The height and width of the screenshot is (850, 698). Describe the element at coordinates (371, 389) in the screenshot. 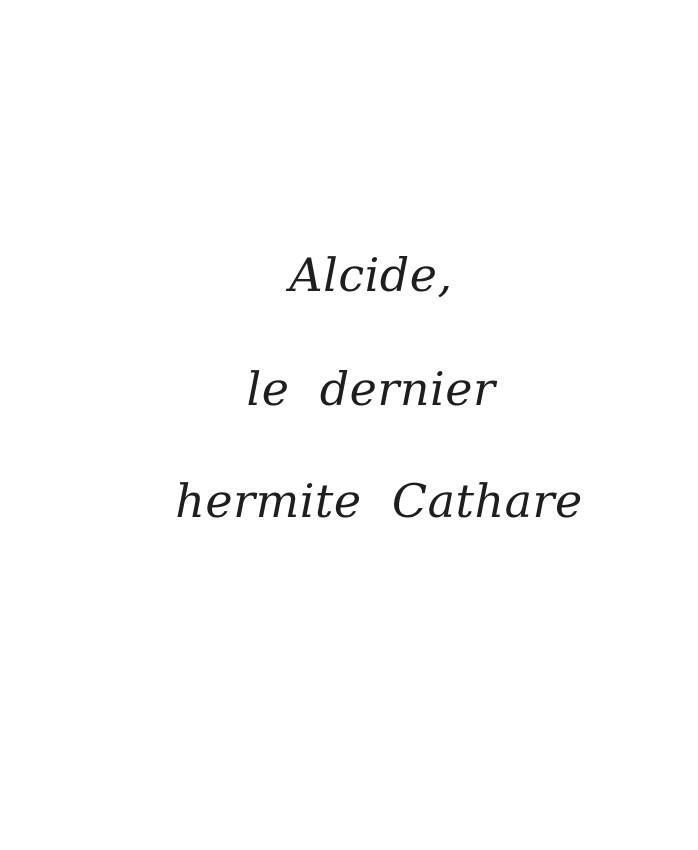

I see `title-line-2: le dernier` at that location.